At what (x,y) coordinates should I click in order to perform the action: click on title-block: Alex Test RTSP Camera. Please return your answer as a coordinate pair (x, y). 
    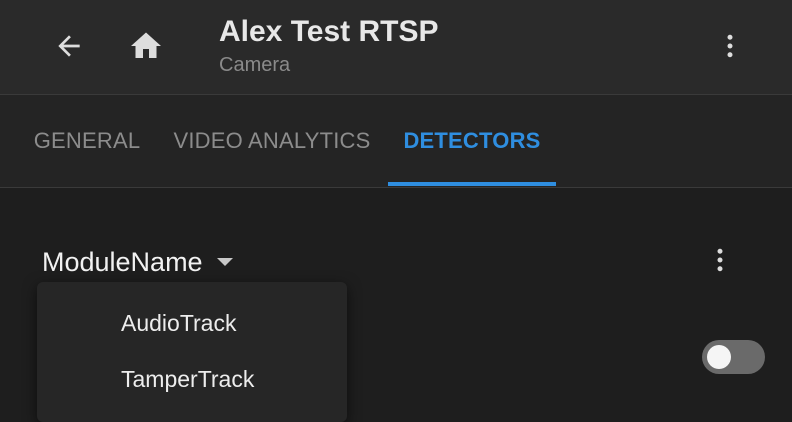
    Looking at the image, I should click on (329, 45).